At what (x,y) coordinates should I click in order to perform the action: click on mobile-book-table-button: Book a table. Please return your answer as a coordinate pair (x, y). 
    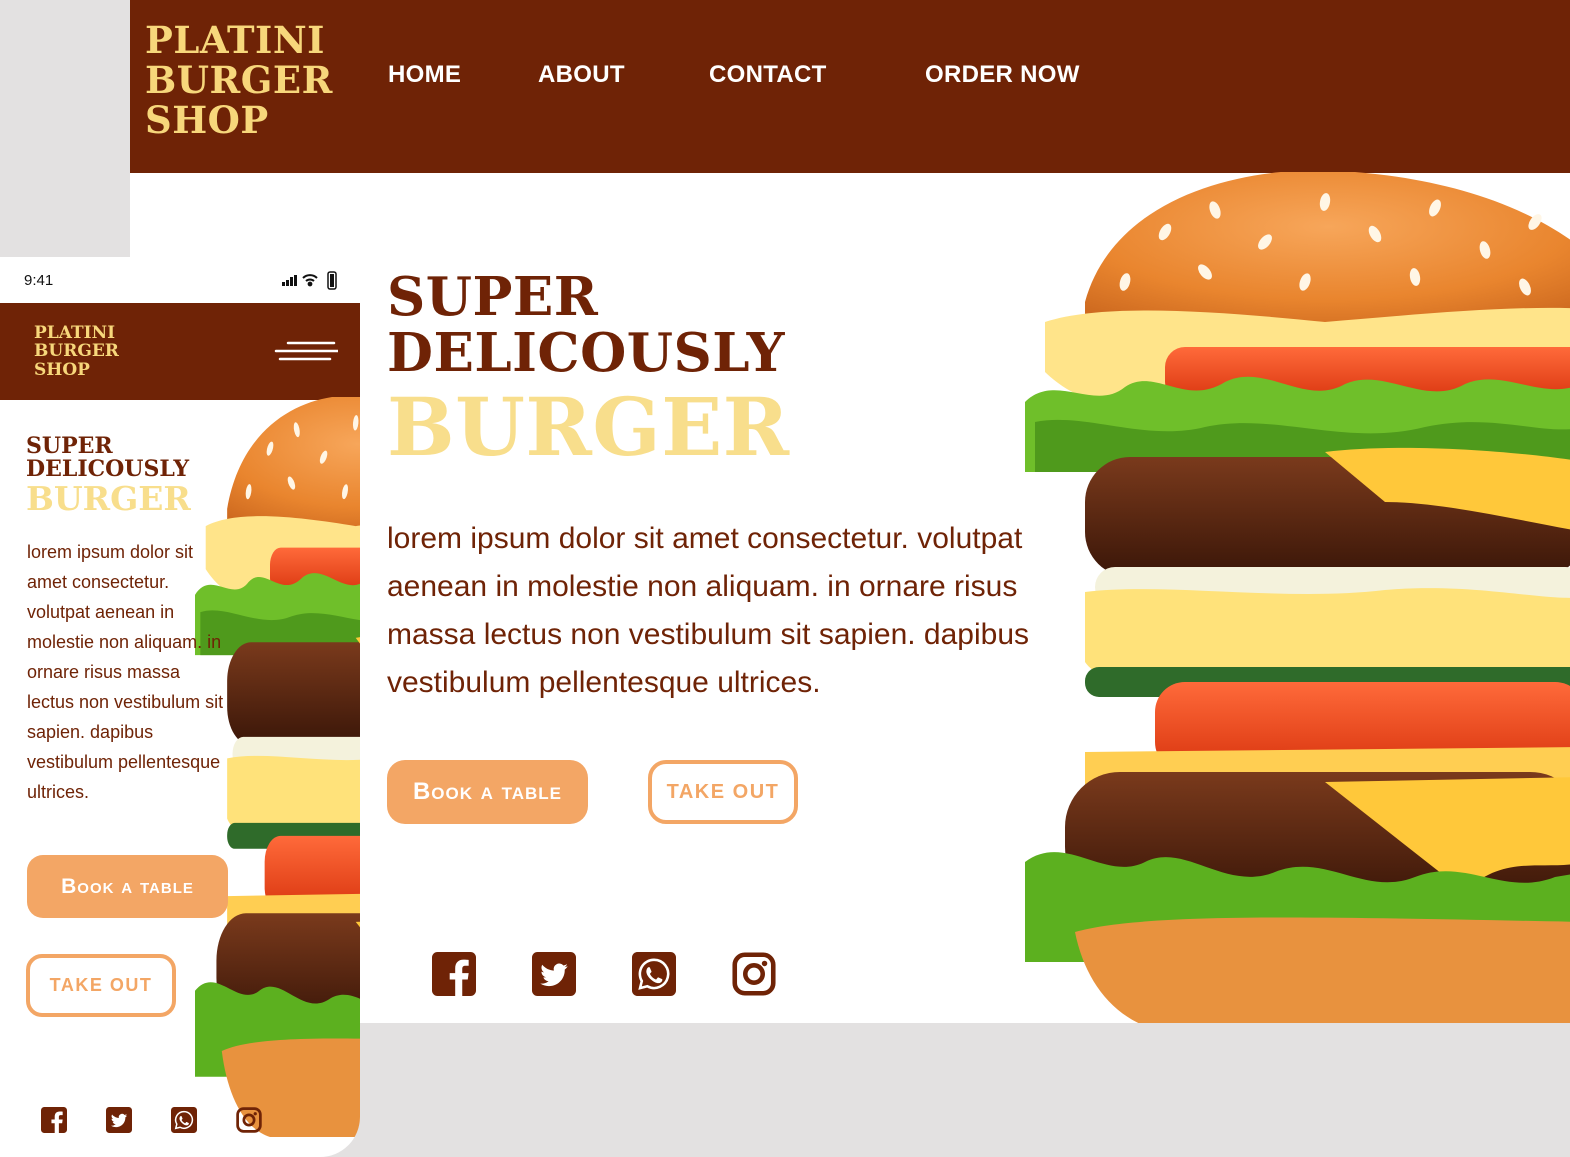
    Looking at the image, I should click on (127, 886).